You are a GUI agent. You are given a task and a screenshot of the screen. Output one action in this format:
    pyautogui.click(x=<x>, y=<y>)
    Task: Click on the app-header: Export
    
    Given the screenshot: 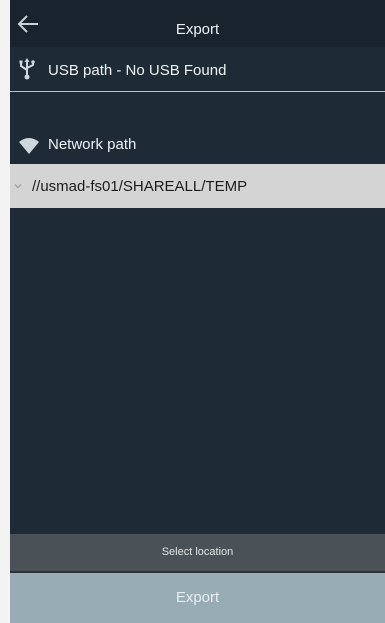 What is the action you would take?
    pyautogui.click(x=197, y=23)
    